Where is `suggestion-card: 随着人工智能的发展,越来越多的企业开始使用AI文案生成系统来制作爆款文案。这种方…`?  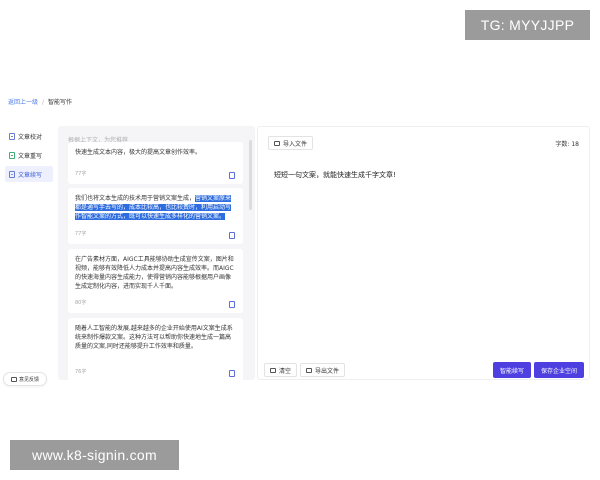
suggestion-card: 随着人工智能的发展,越来越多的企业开始使用AI文案生成系统来制作爆款文案。这种方… is located at coordinates (155, 349).